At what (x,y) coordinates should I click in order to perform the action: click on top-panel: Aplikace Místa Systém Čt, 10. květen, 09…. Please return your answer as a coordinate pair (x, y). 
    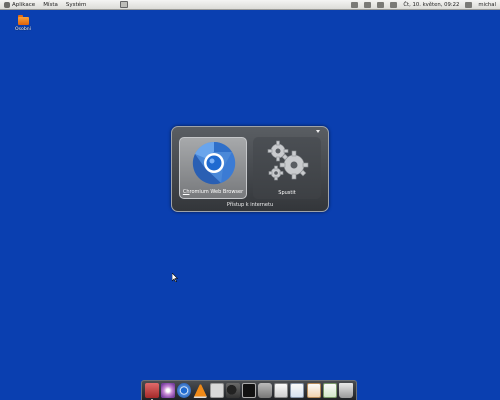
    Looking at the image, I should click on (250, 5).